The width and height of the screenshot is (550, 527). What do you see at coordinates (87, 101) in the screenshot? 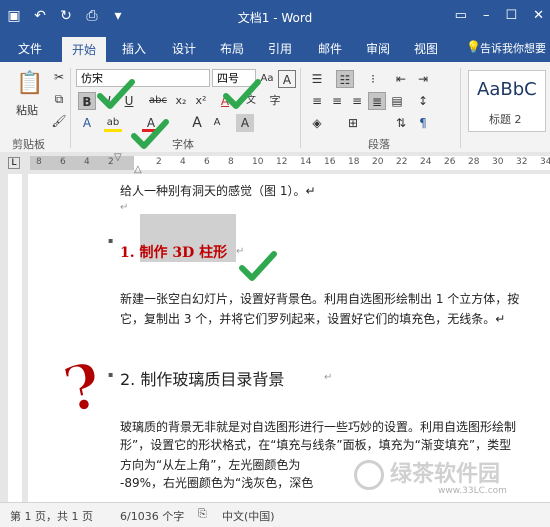
I see `bold-button: B` at bounding box center [87, 101].